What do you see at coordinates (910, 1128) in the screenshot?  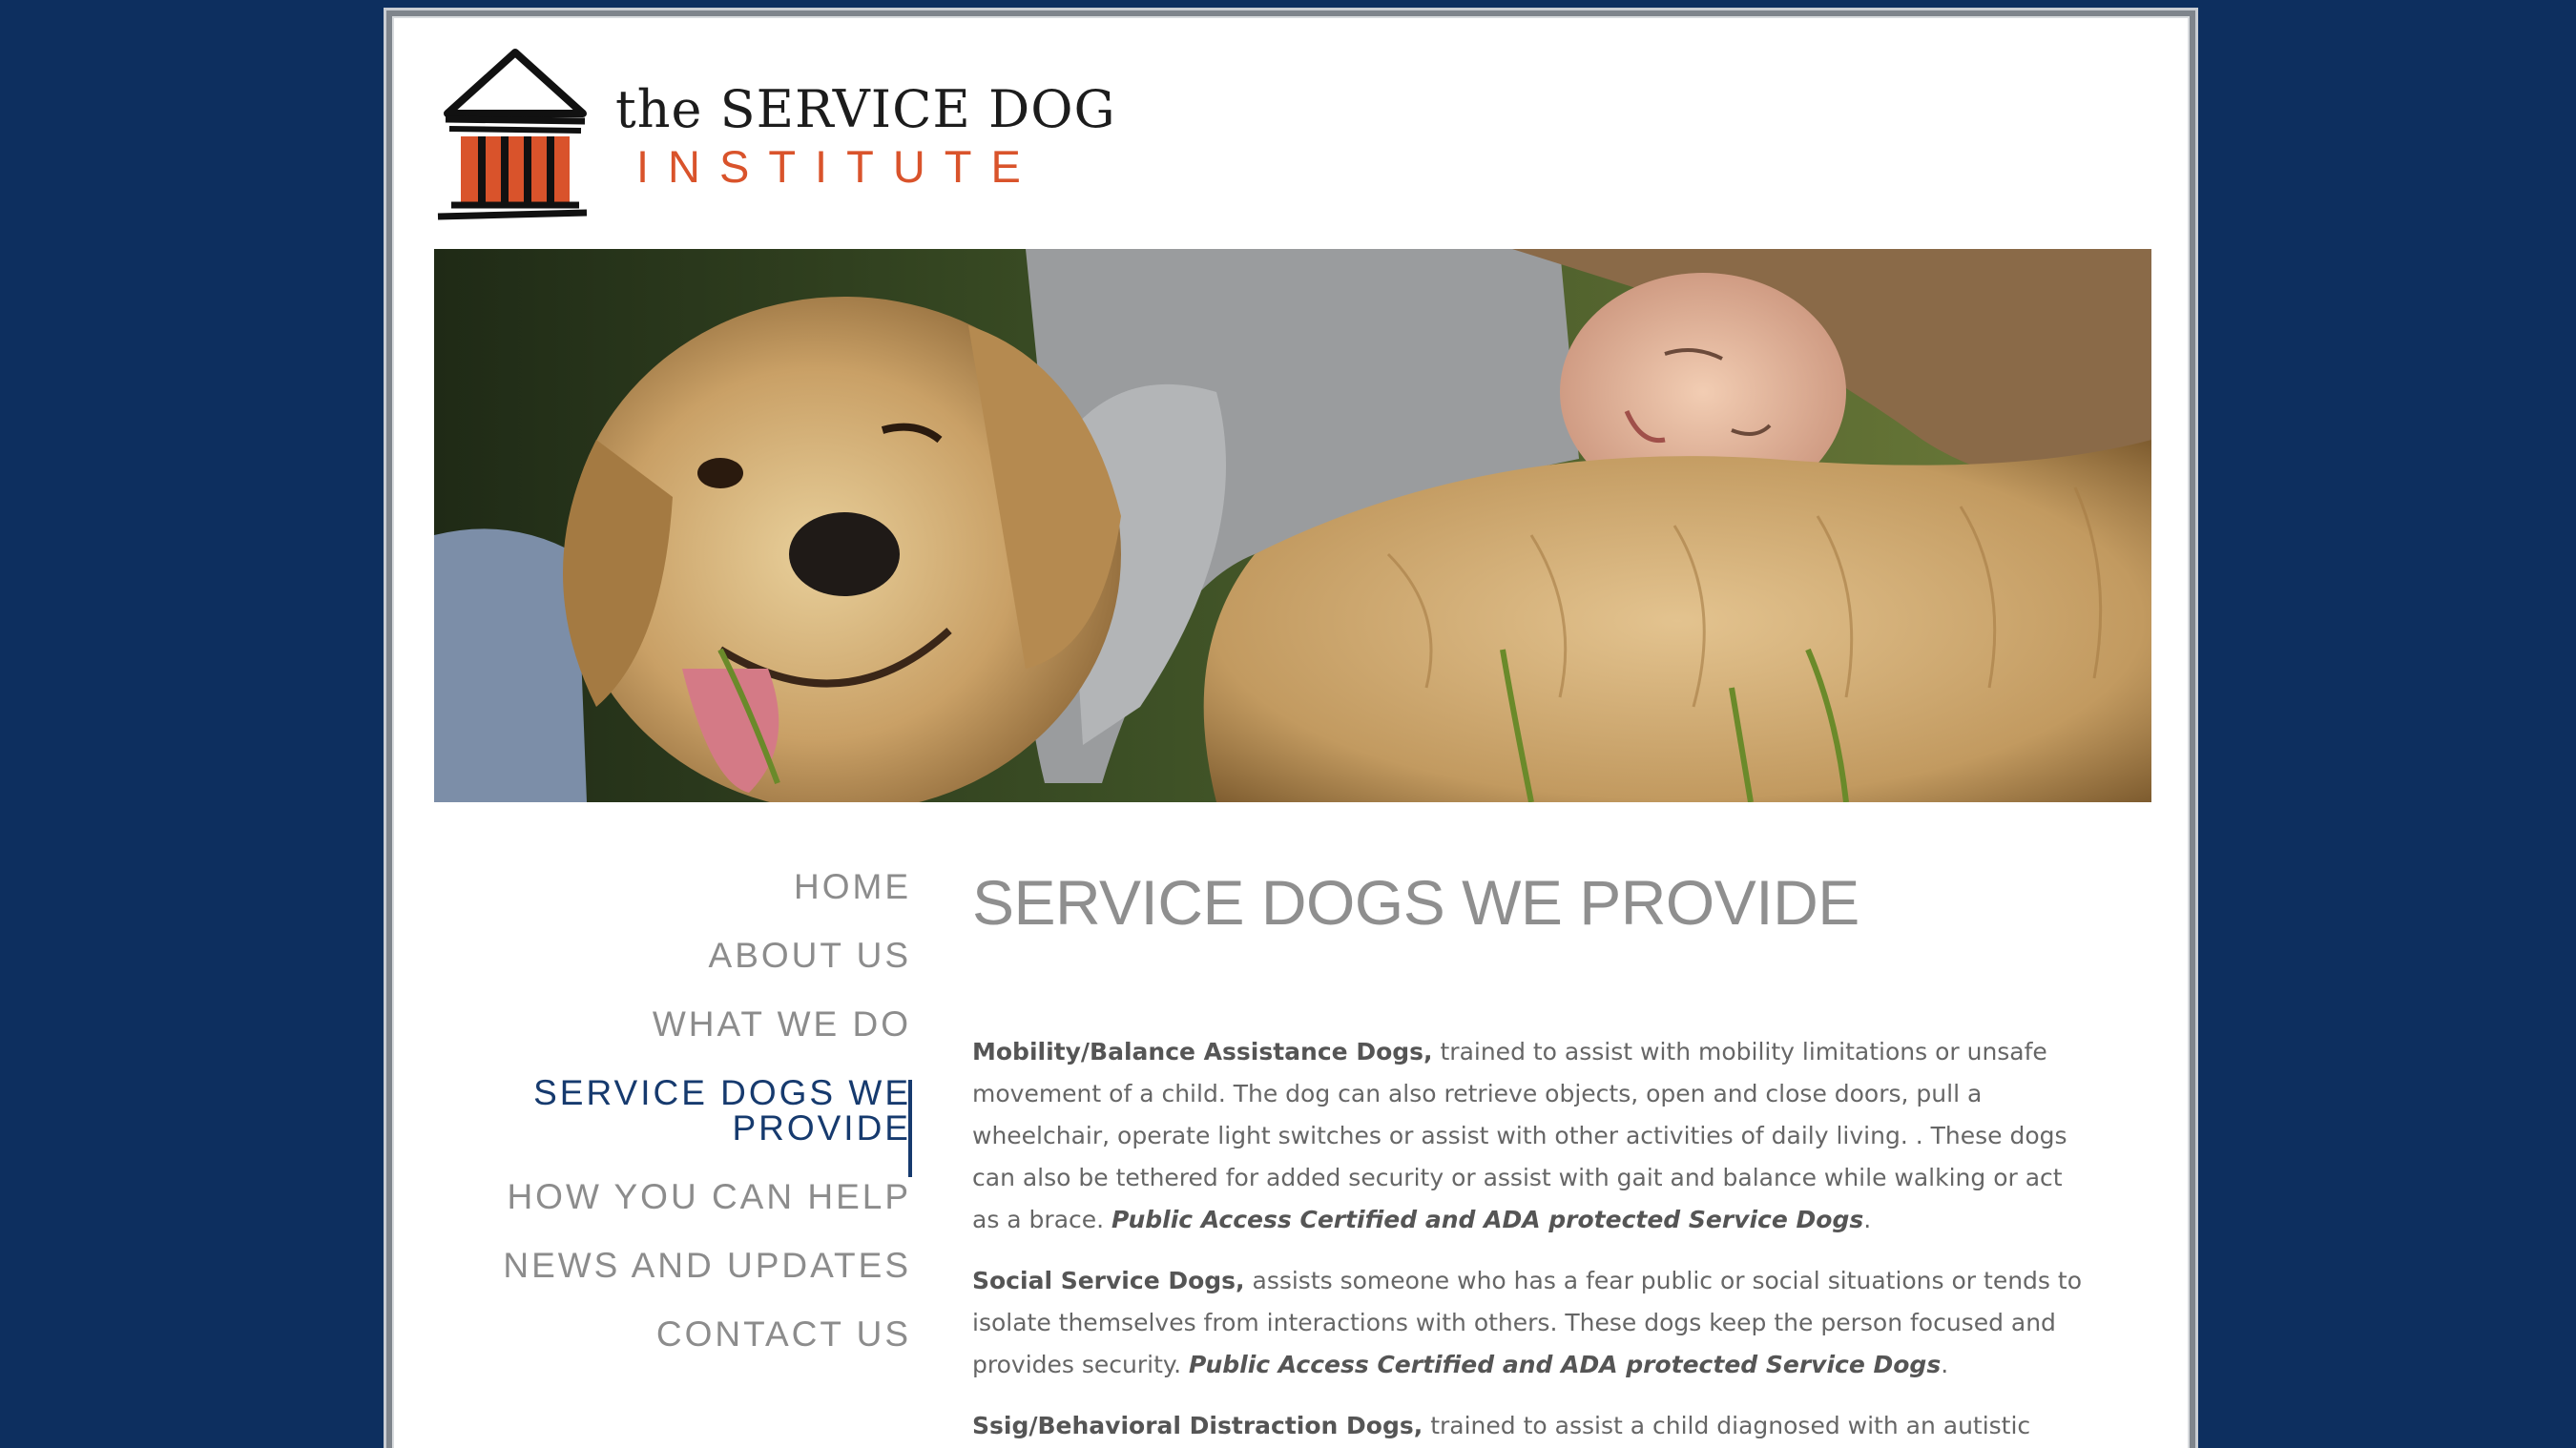 I see `nav-active-indicator` at bounding box center [910, 1128].